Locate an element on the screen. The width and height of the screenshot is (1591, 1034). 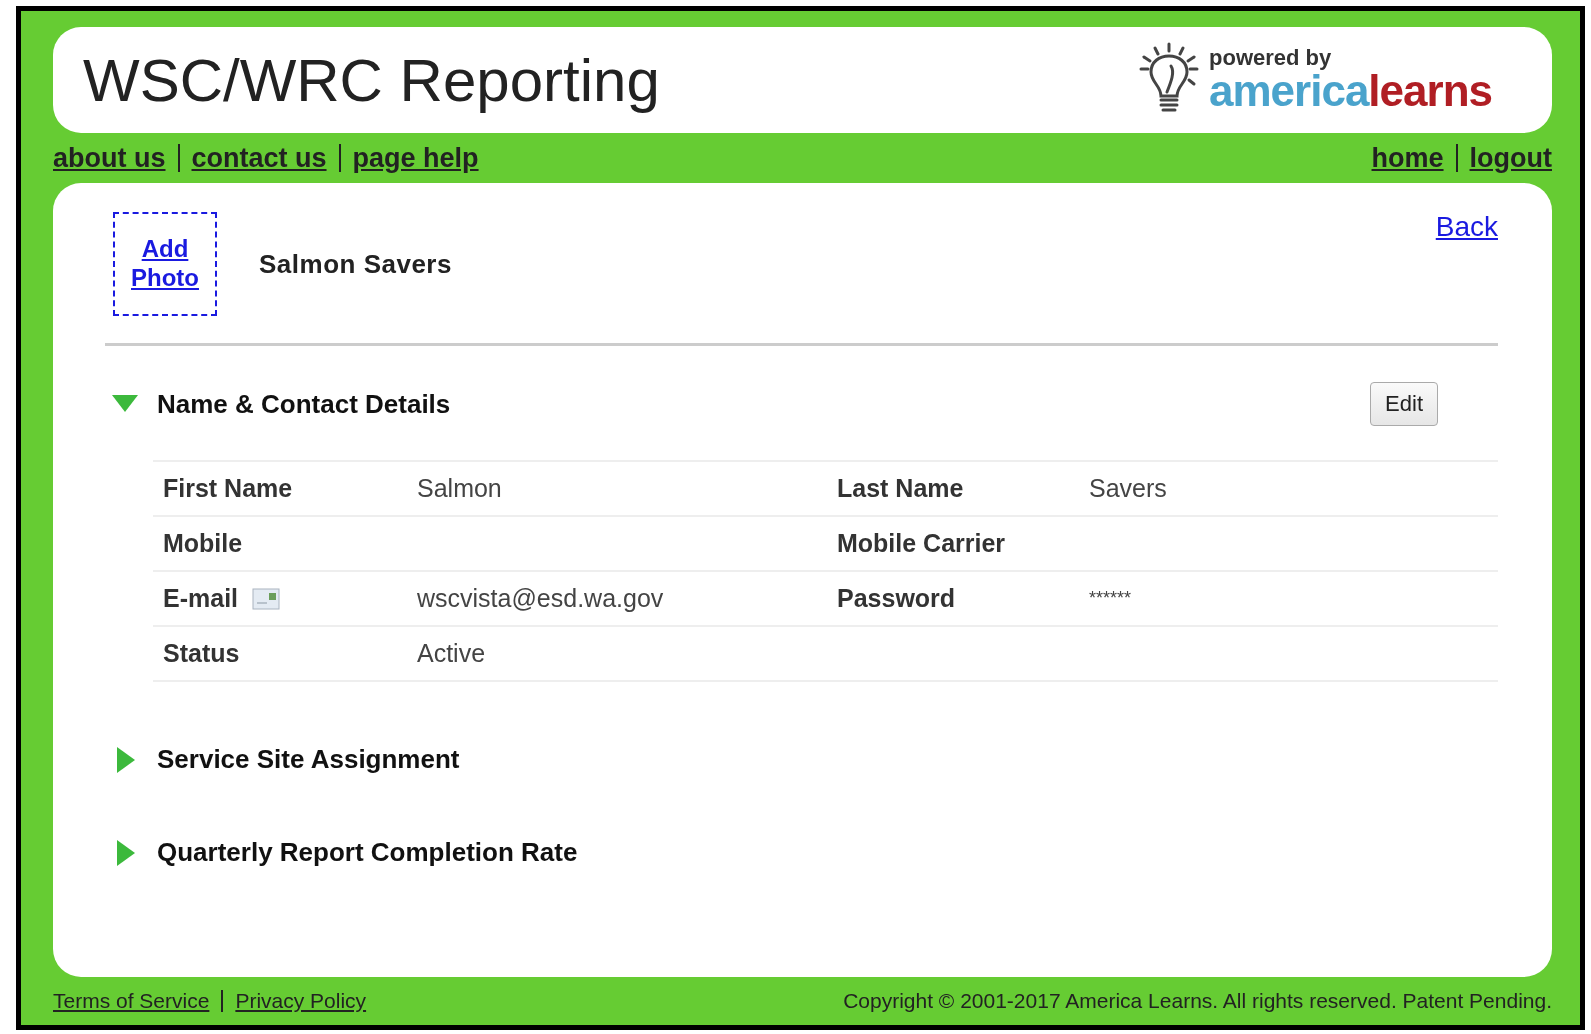
field-value: Savers is located at coordinates (1128, 488).